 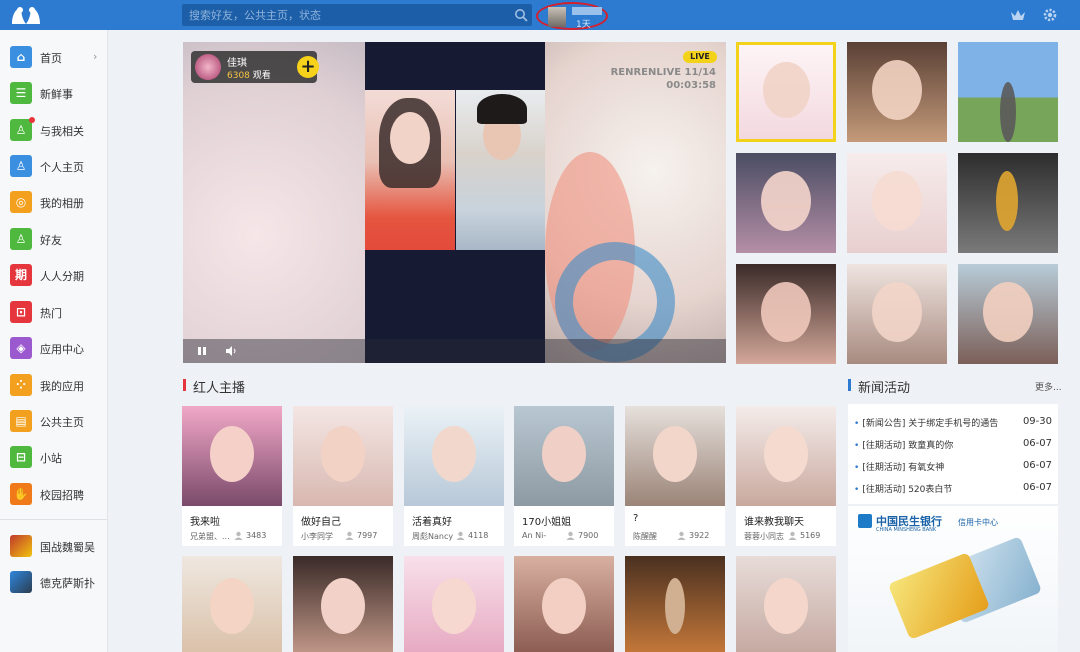 I want to click on card-title: 170小姐姐, so click(x=547, y=522).